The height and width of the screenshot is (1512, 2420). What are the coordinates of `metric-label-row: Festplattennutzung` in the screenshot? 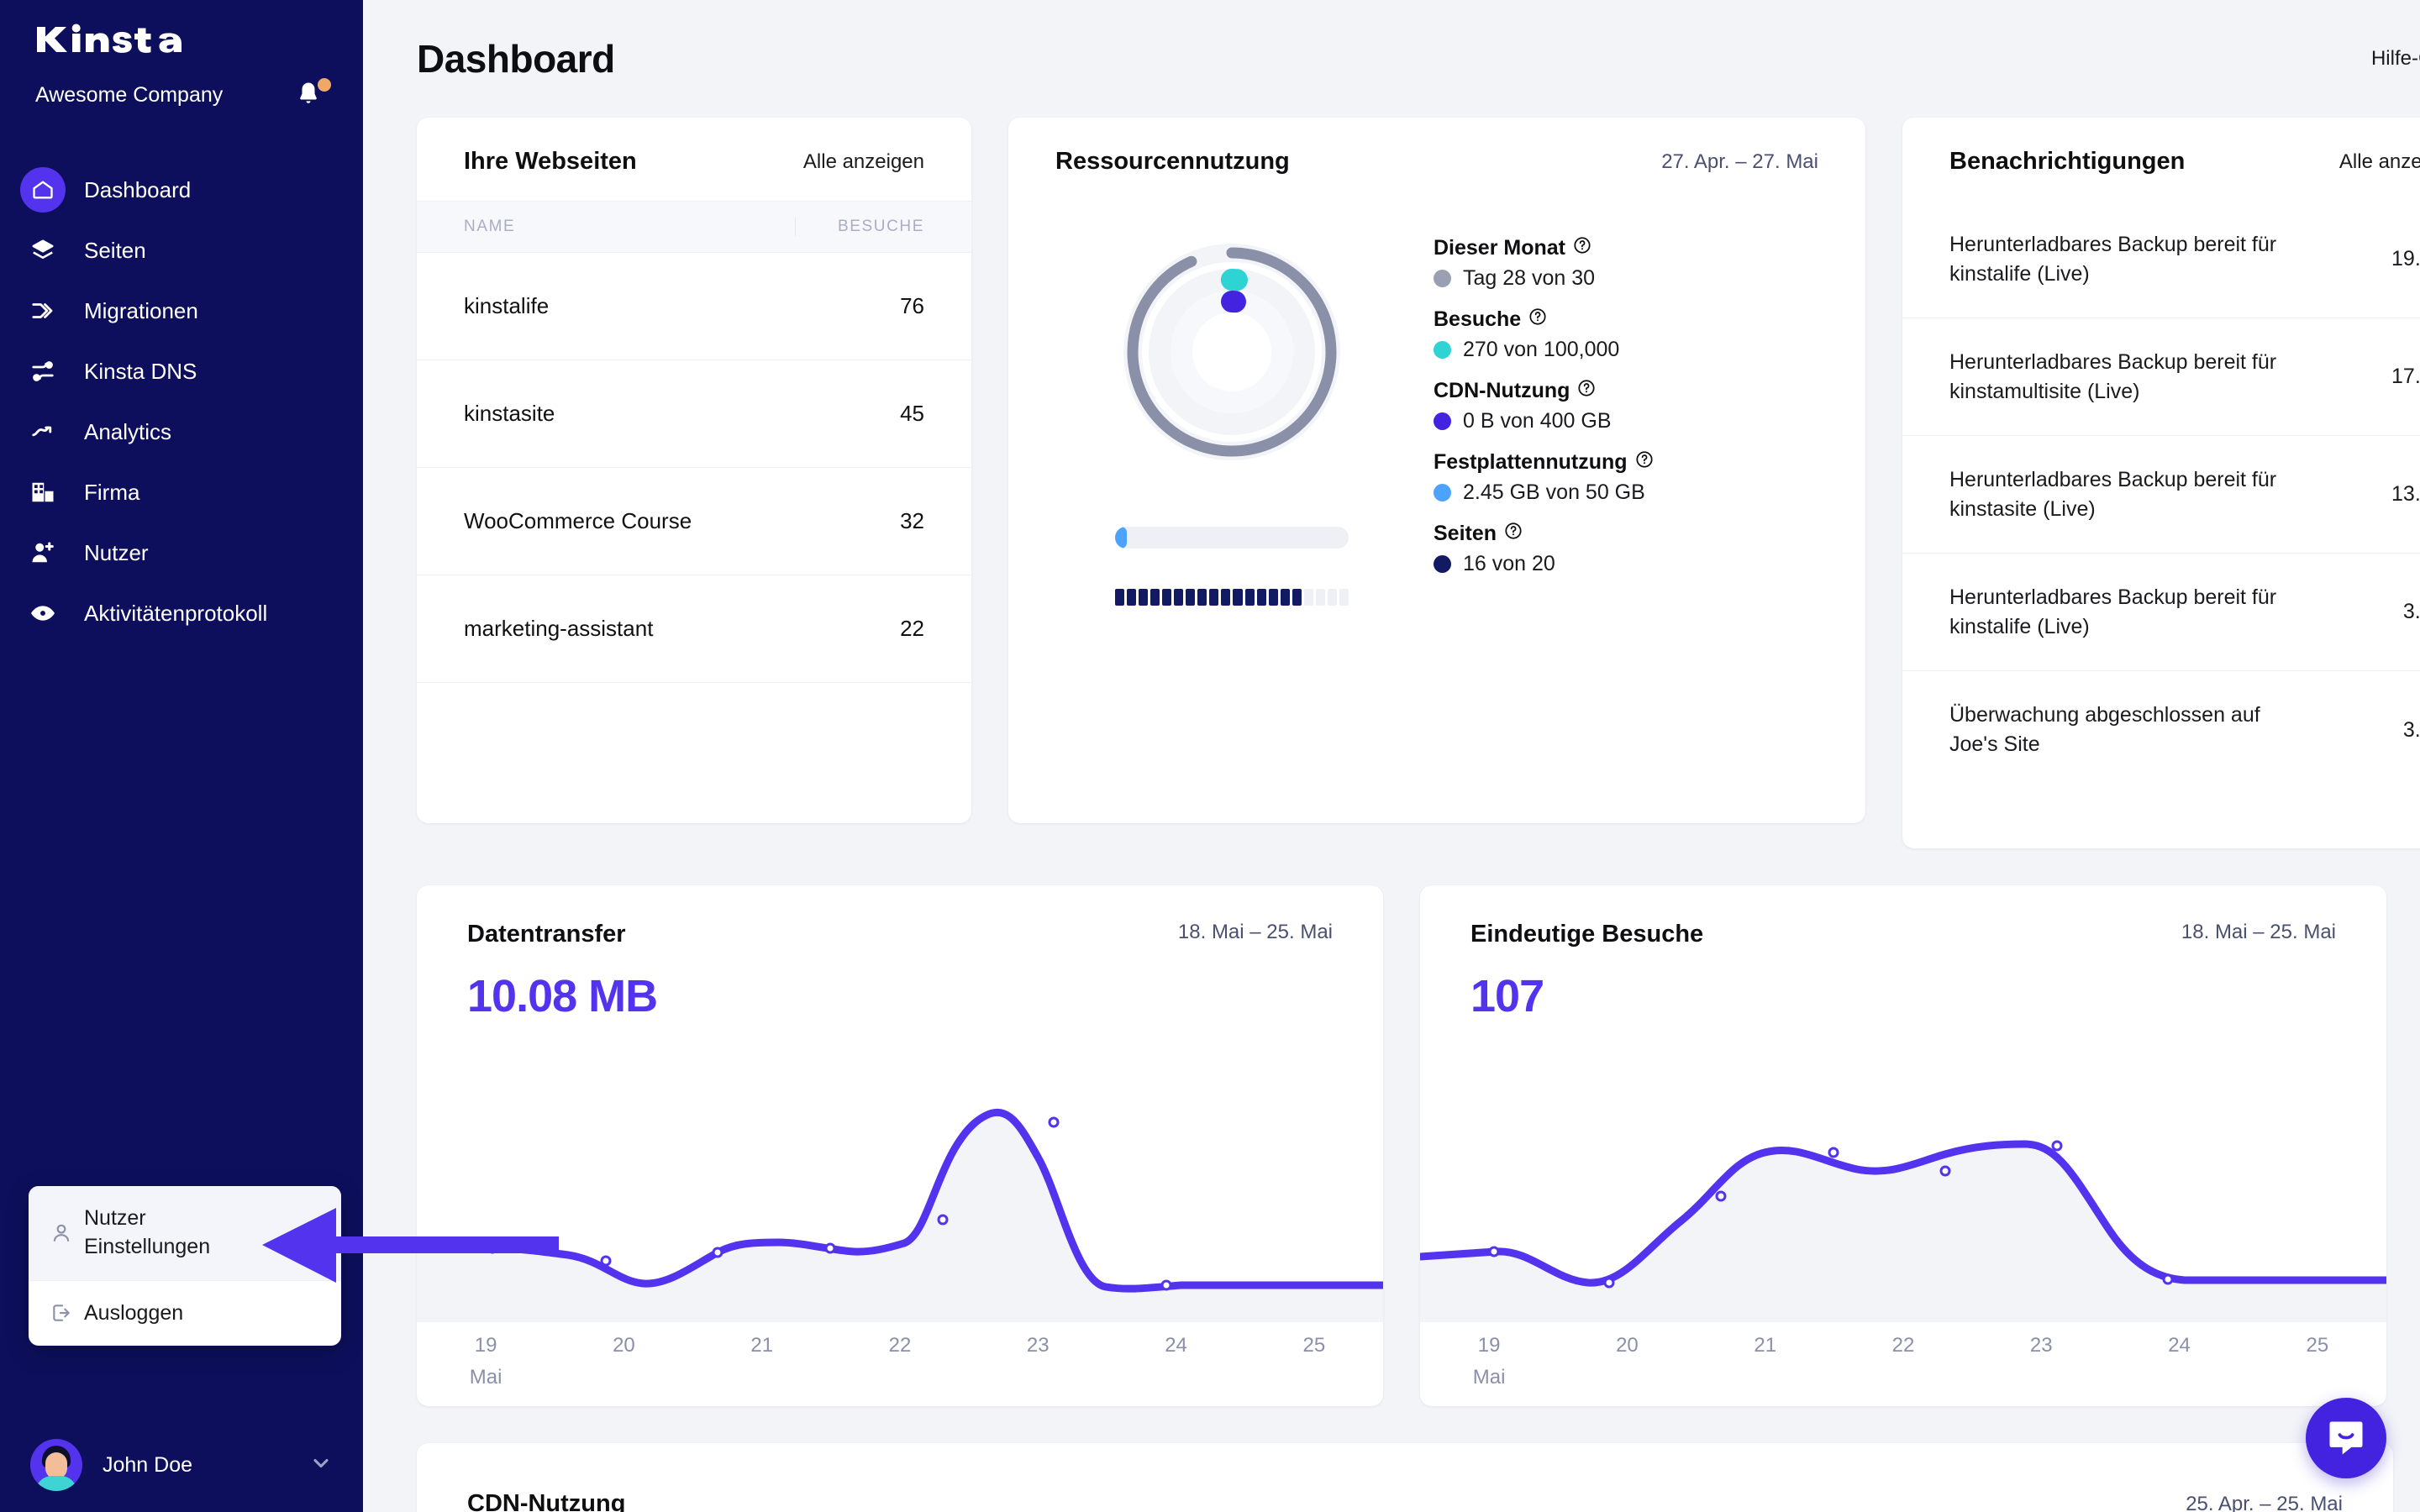 It's located at (1626, 462).